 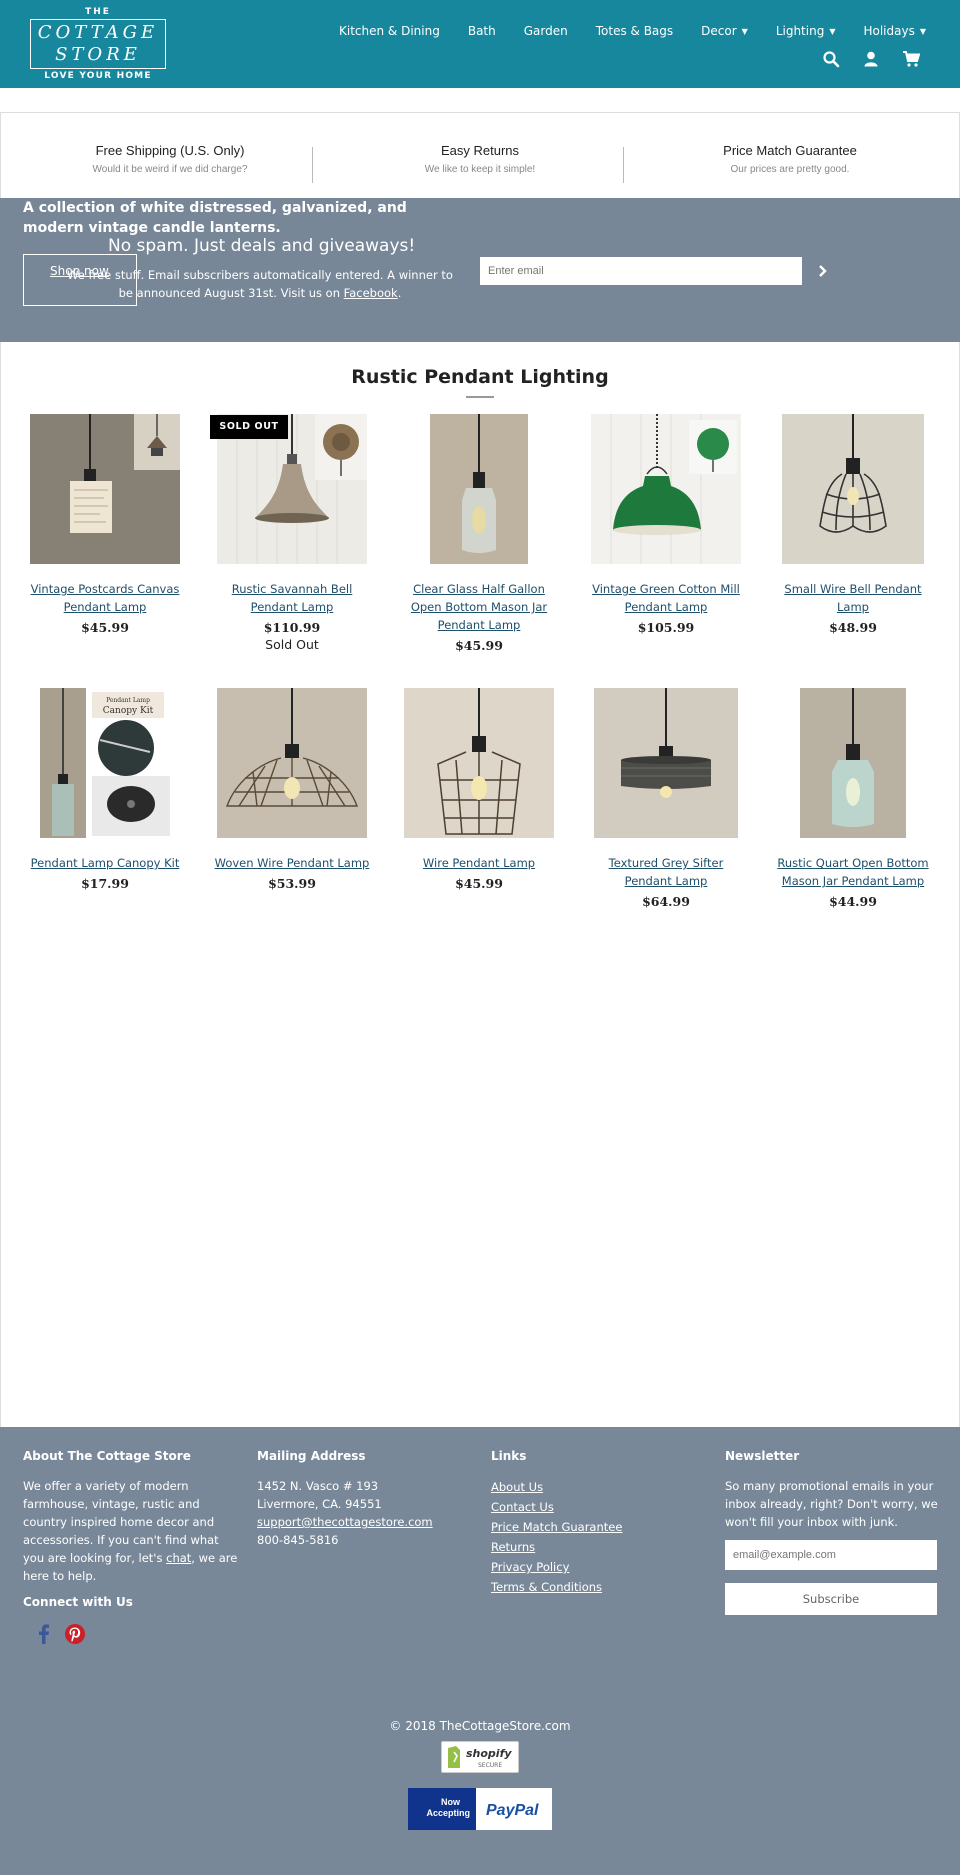 I want to click on subscribe-button: Subscribe, so click(x=831, y=1599).